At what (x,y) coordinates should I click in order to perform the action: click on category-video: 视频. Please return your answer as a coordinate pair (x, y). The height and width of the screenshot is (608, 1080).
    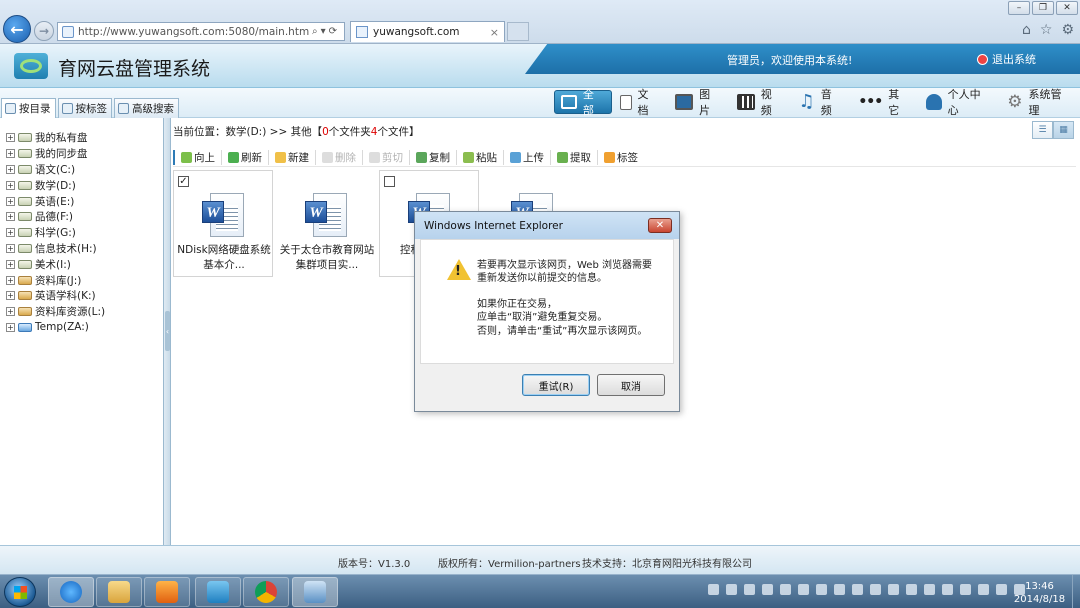
    Looking at the image, I should click on (760, 102).